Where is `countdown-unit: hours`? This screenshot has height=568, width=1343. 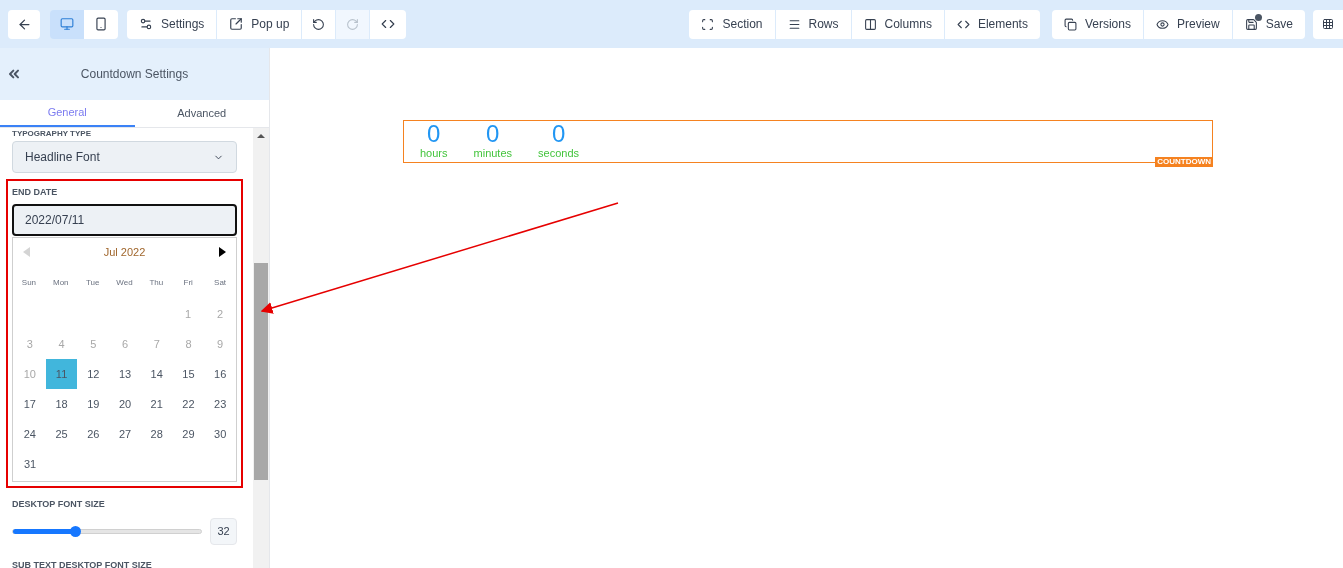 countdown-unit: hours is located at coordinates (434, 153).